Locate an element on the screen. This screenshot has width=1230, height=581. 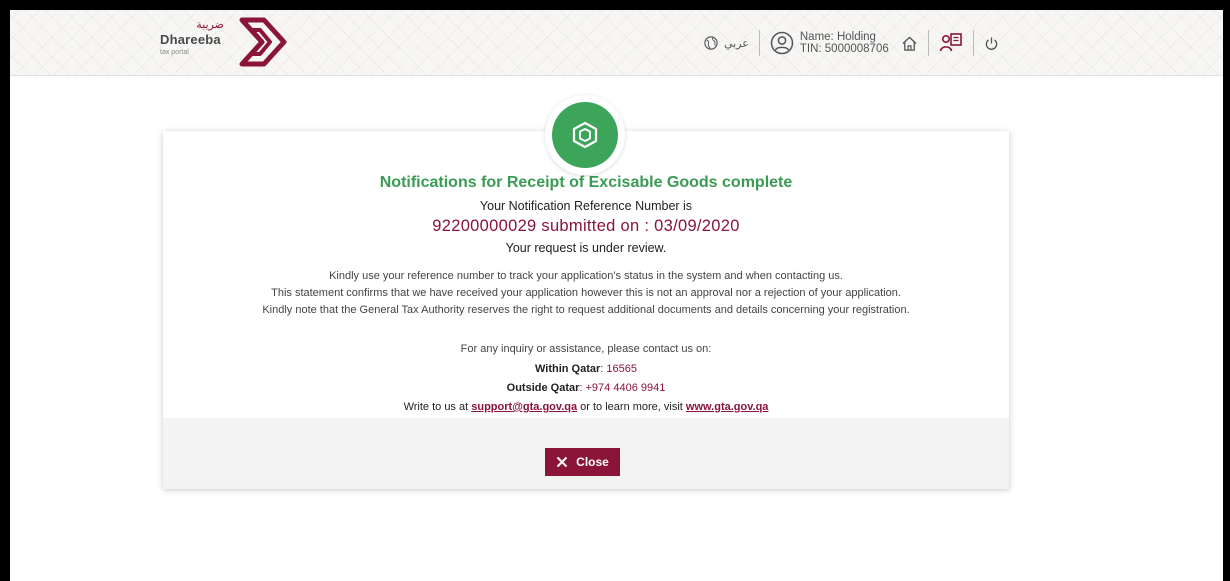
write-middle: or to learn more, visit is located at coordinates (631, 407).